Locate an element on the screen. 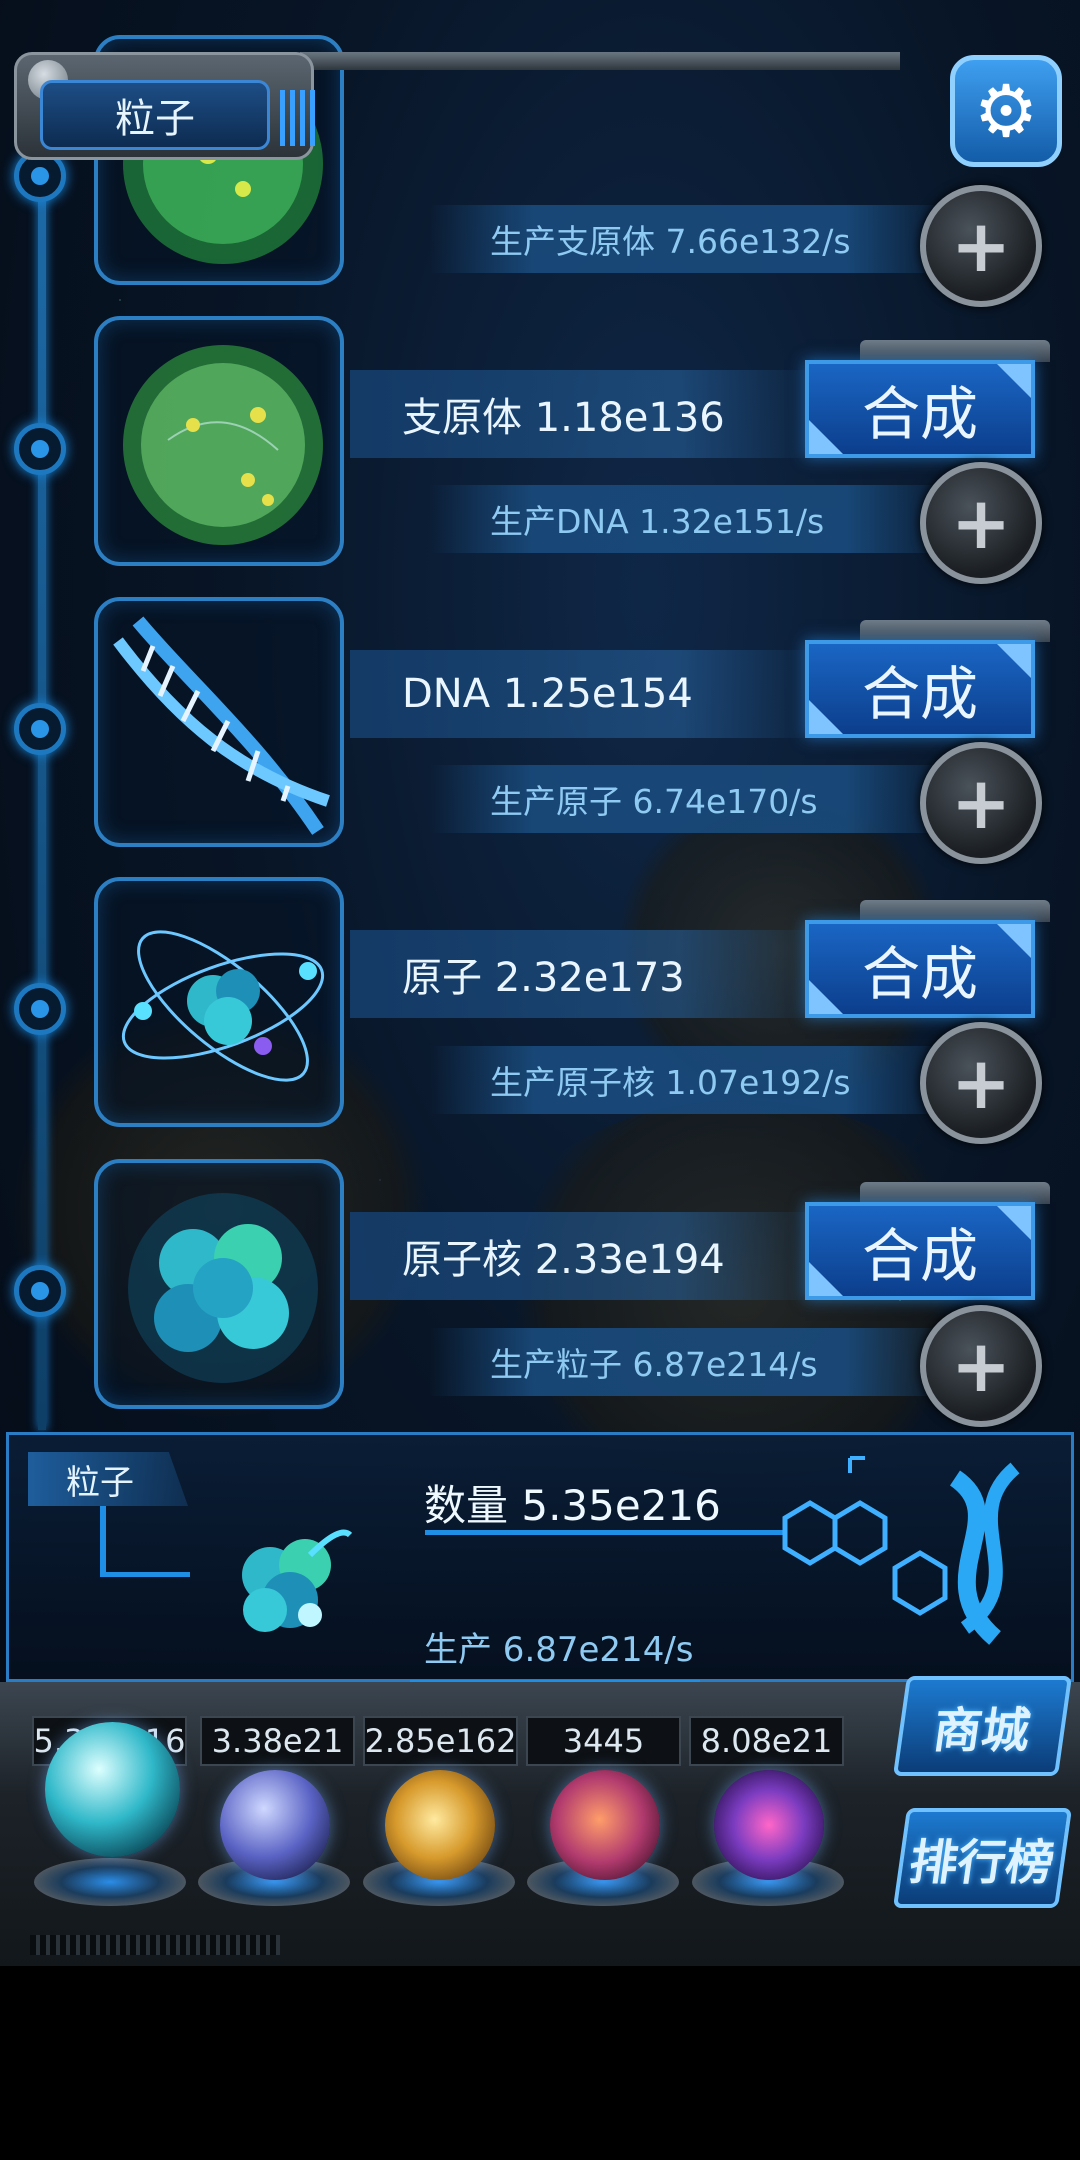 This screenshot has width=1080, height=2160. settings-button: ⚙ is located at coordinates (1006, 111).